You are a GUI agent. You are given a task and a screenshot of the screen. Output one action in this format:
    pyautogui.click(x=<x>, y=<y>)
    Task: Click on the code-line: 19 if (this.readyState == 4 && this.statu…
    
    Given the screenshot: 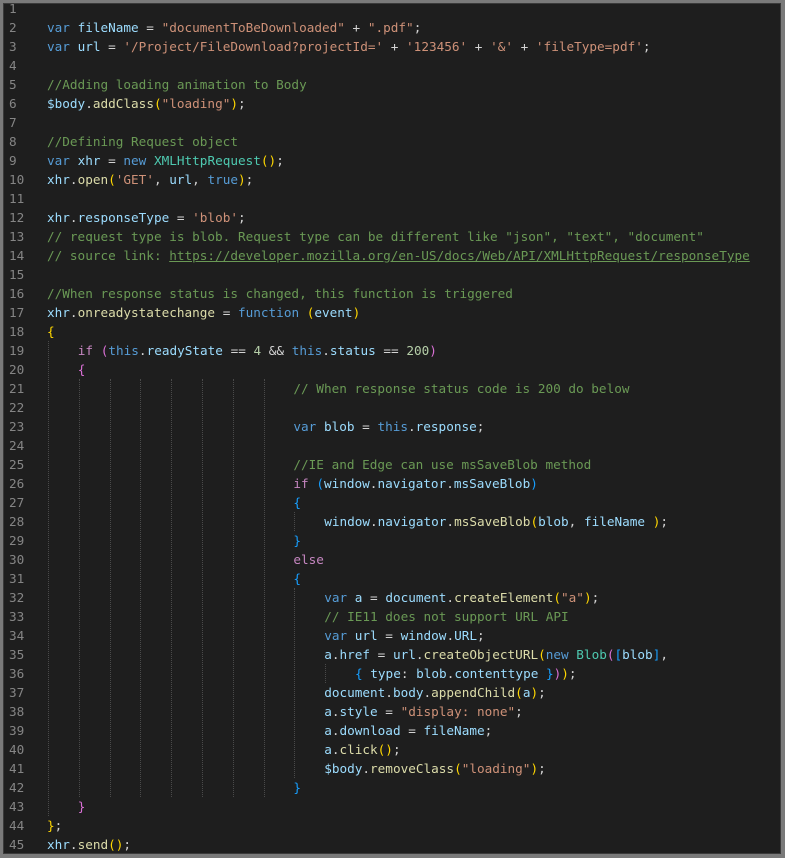 What is the action you would take?
    pyautogui.click(x=392, y=350)
    